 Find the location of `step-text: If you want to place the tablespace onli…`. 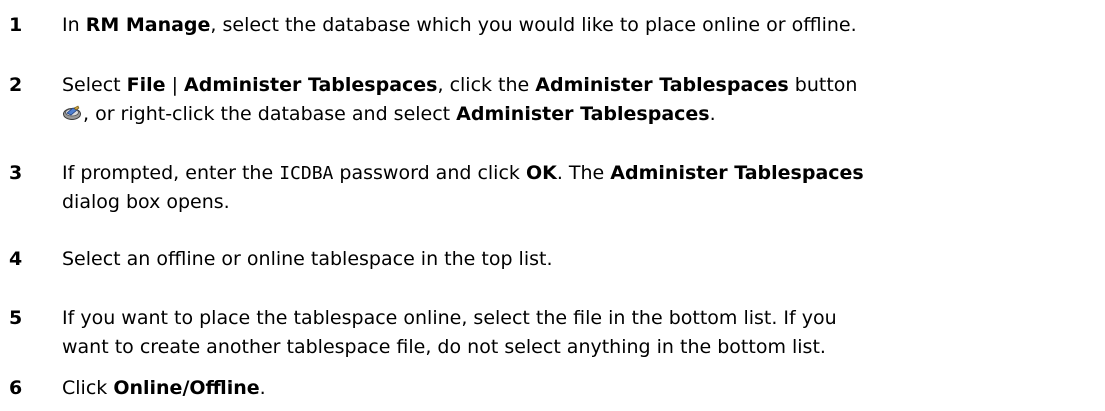

step-text: If you want to place the tablespace onli… is located at coordinates (449, 332).